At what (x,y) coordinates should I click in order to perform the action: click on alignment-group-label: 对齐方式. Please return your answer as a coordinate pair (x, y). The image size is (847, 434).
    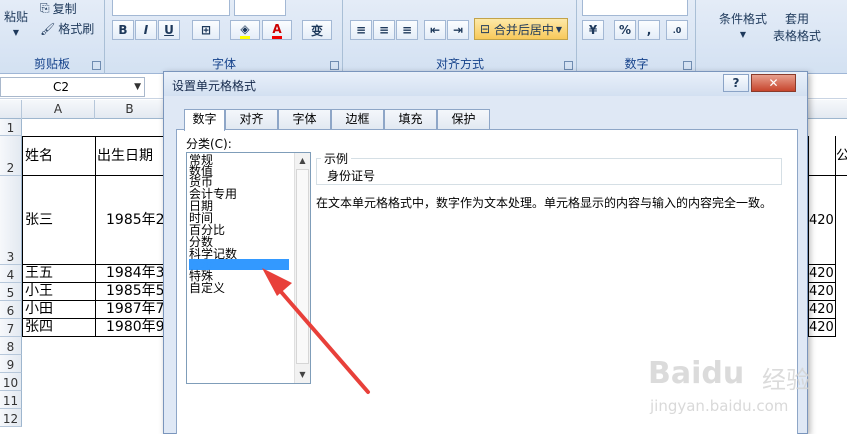
    Looking at the image, I should click on (459, 64).